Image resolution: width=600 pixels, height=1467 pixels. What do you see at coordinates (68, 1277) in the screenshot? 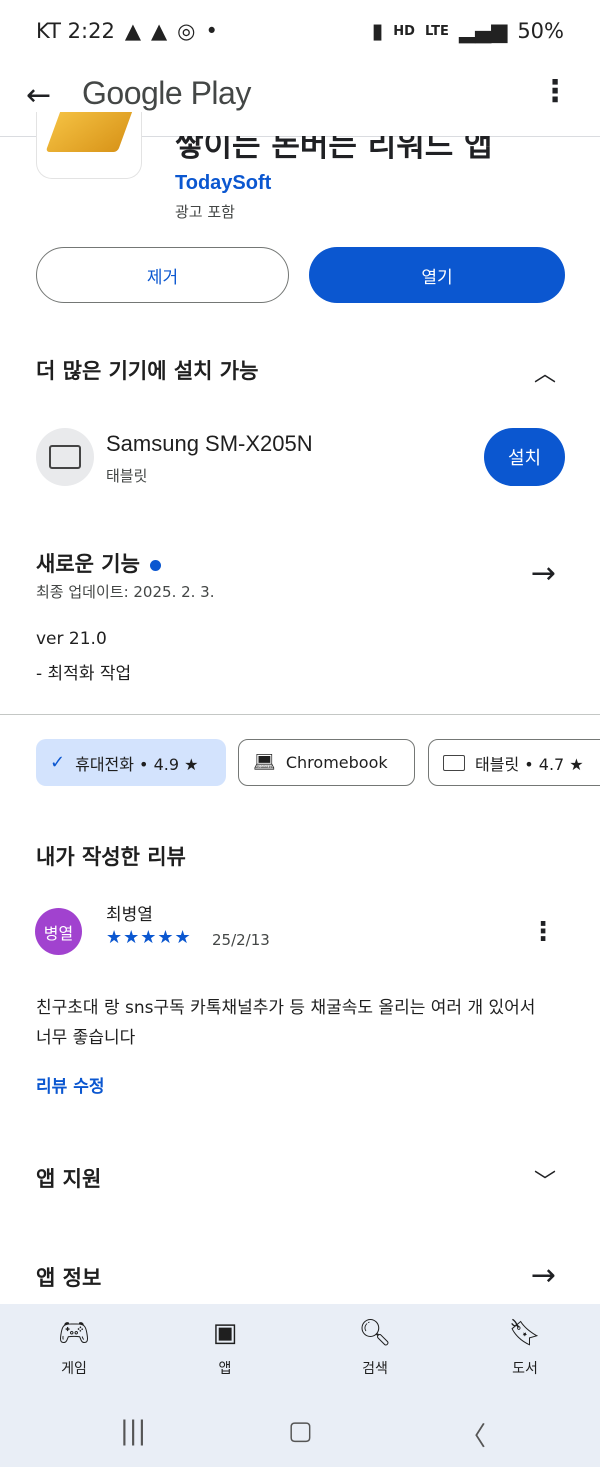
I see `app-info-heading: 앱 정보` at bounding box center [68, 1277].